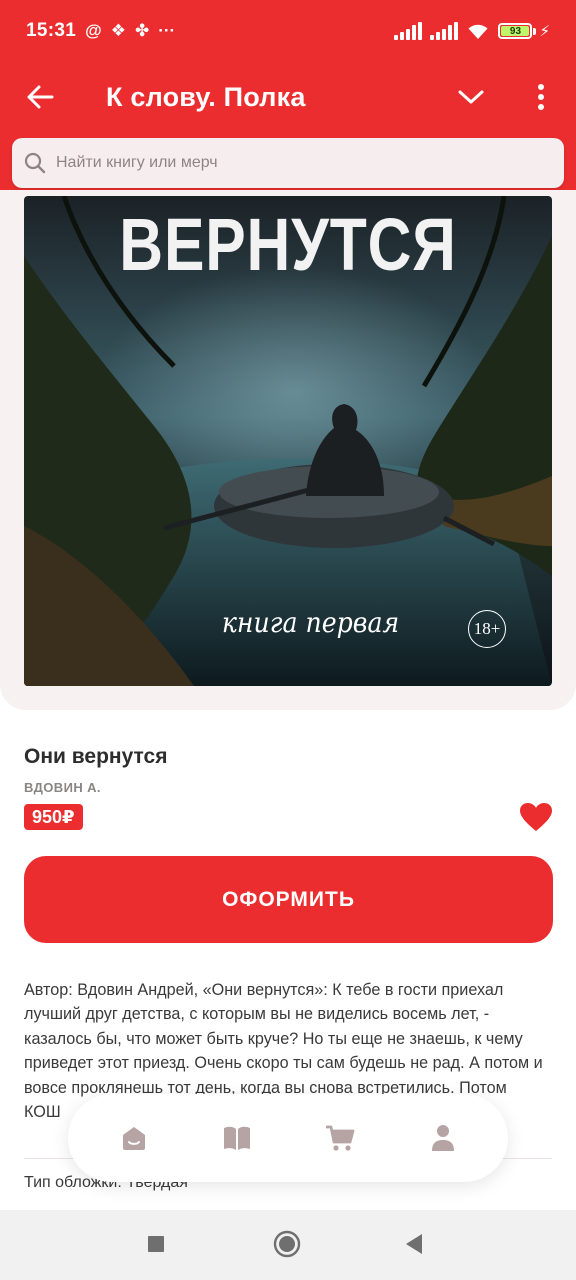 The width and height of the screenshot is (576, 1280). I want to click on pinwheel-icon: ✤, so click(142, 30).